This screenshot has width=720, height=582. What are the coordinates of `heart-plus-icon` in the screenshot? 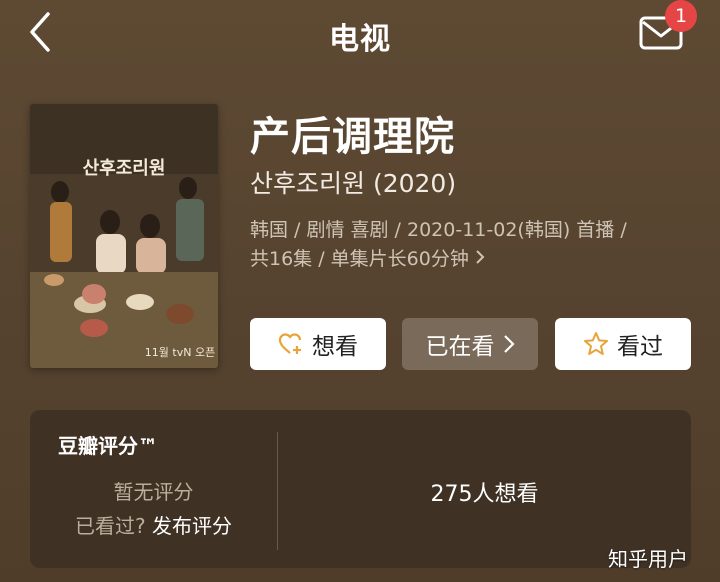 It's located at (291, 344).